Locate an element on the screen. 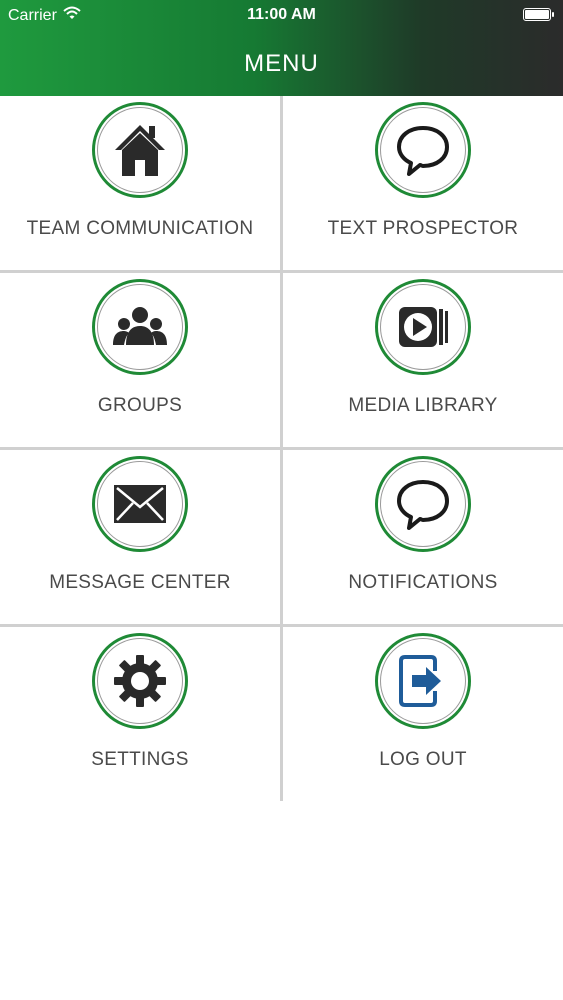 This screenshot has height=1000, width=563. menu-item-label: TEXT PROSPECTOR is located at coordinates (423, 228).